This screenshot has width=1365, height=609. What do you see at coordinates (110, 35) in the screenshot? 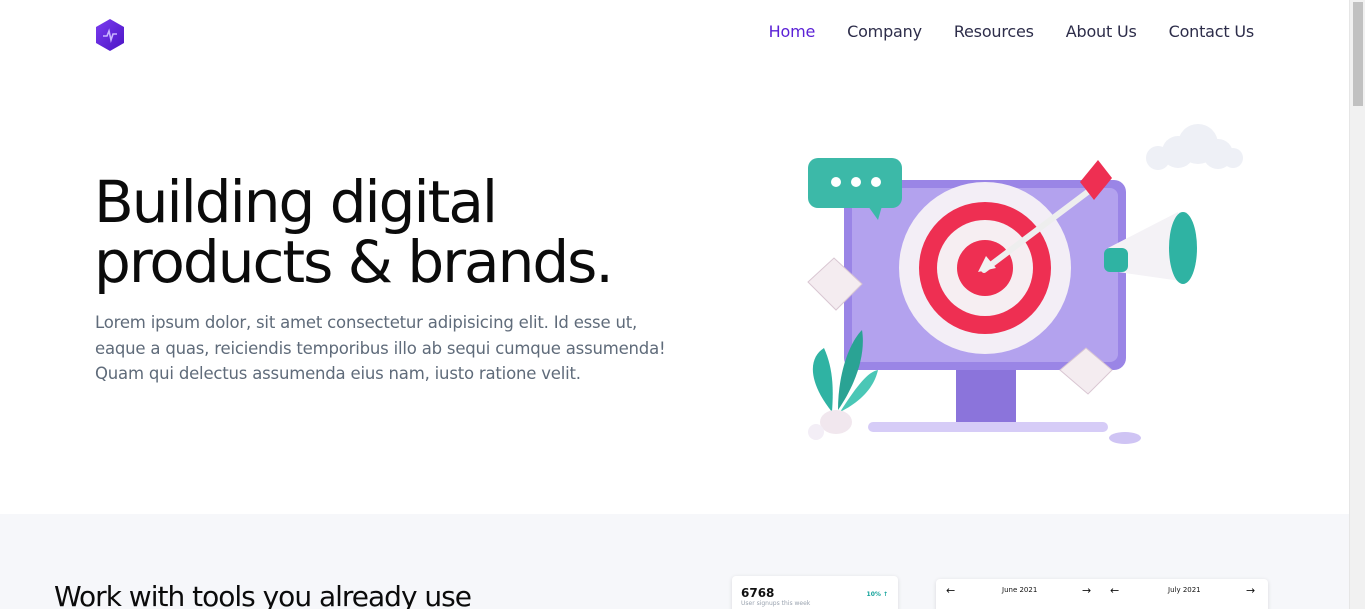
I see `brand-logo-icon` at bounding box center [110, 35].